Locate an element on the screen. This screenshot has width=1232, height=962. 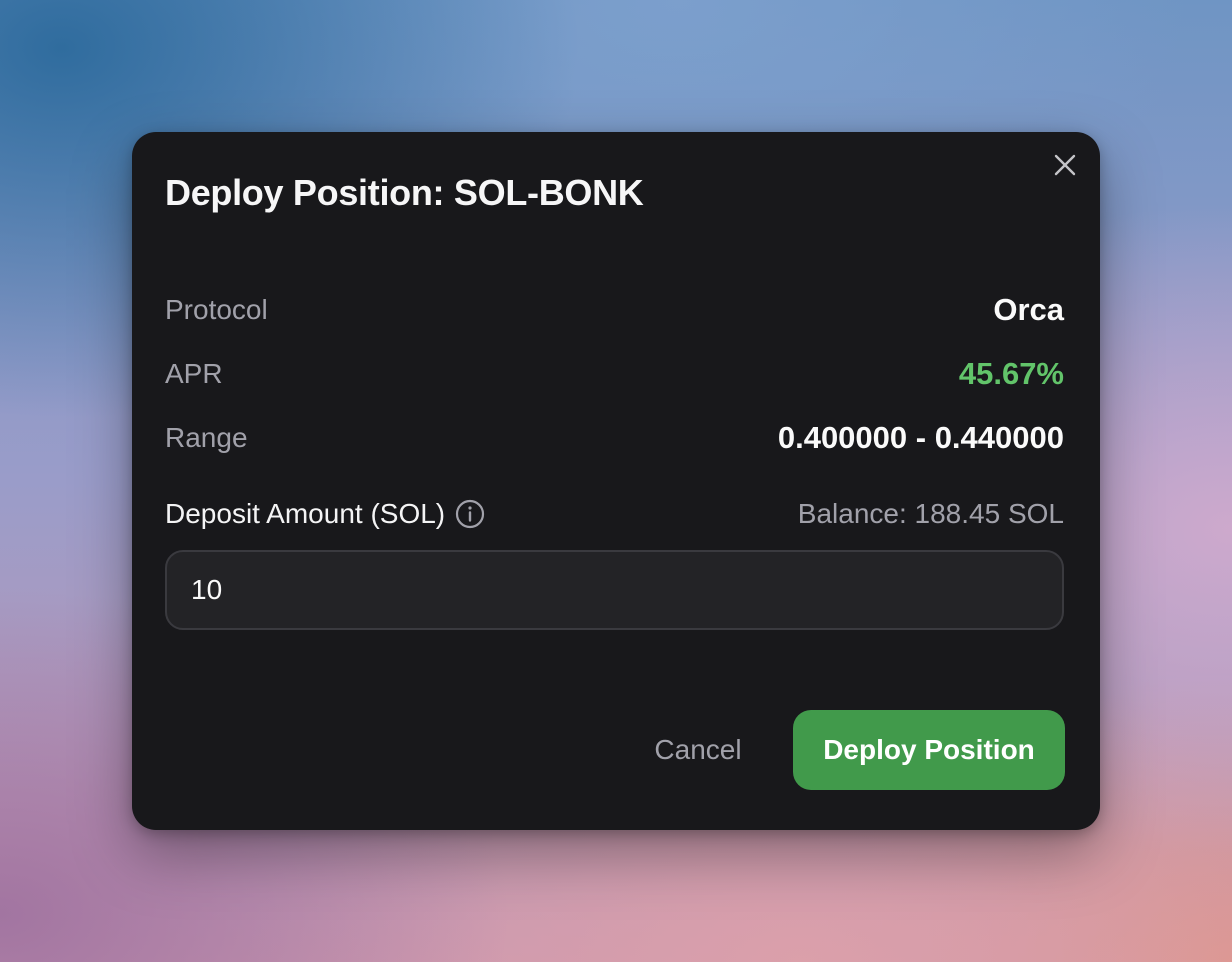
close-button is located at coordinates (1065, 165).